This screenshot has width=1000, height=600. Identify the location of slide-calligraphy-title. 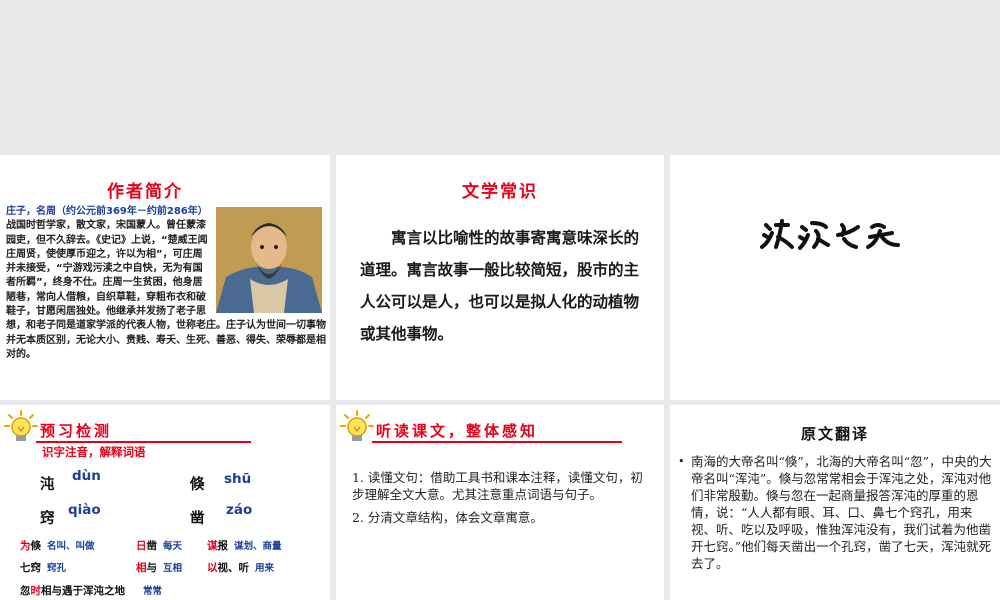
(835, 277).